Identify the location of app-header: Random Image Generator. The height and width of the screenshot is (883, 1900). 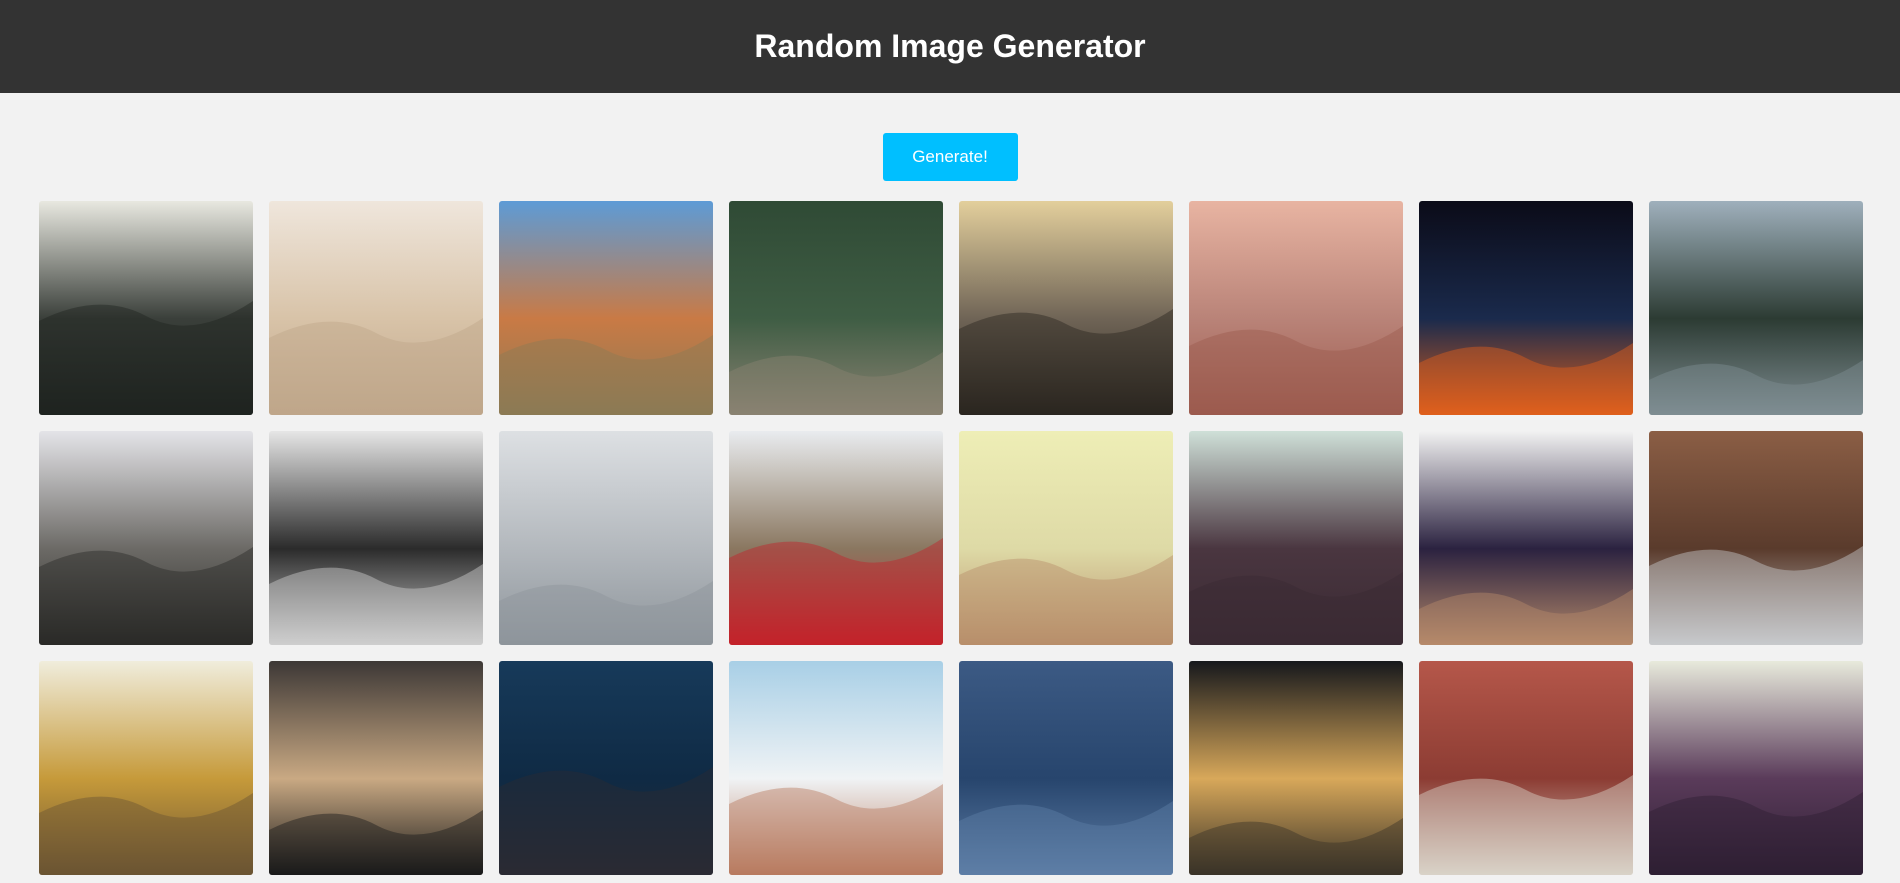
(950, 46).